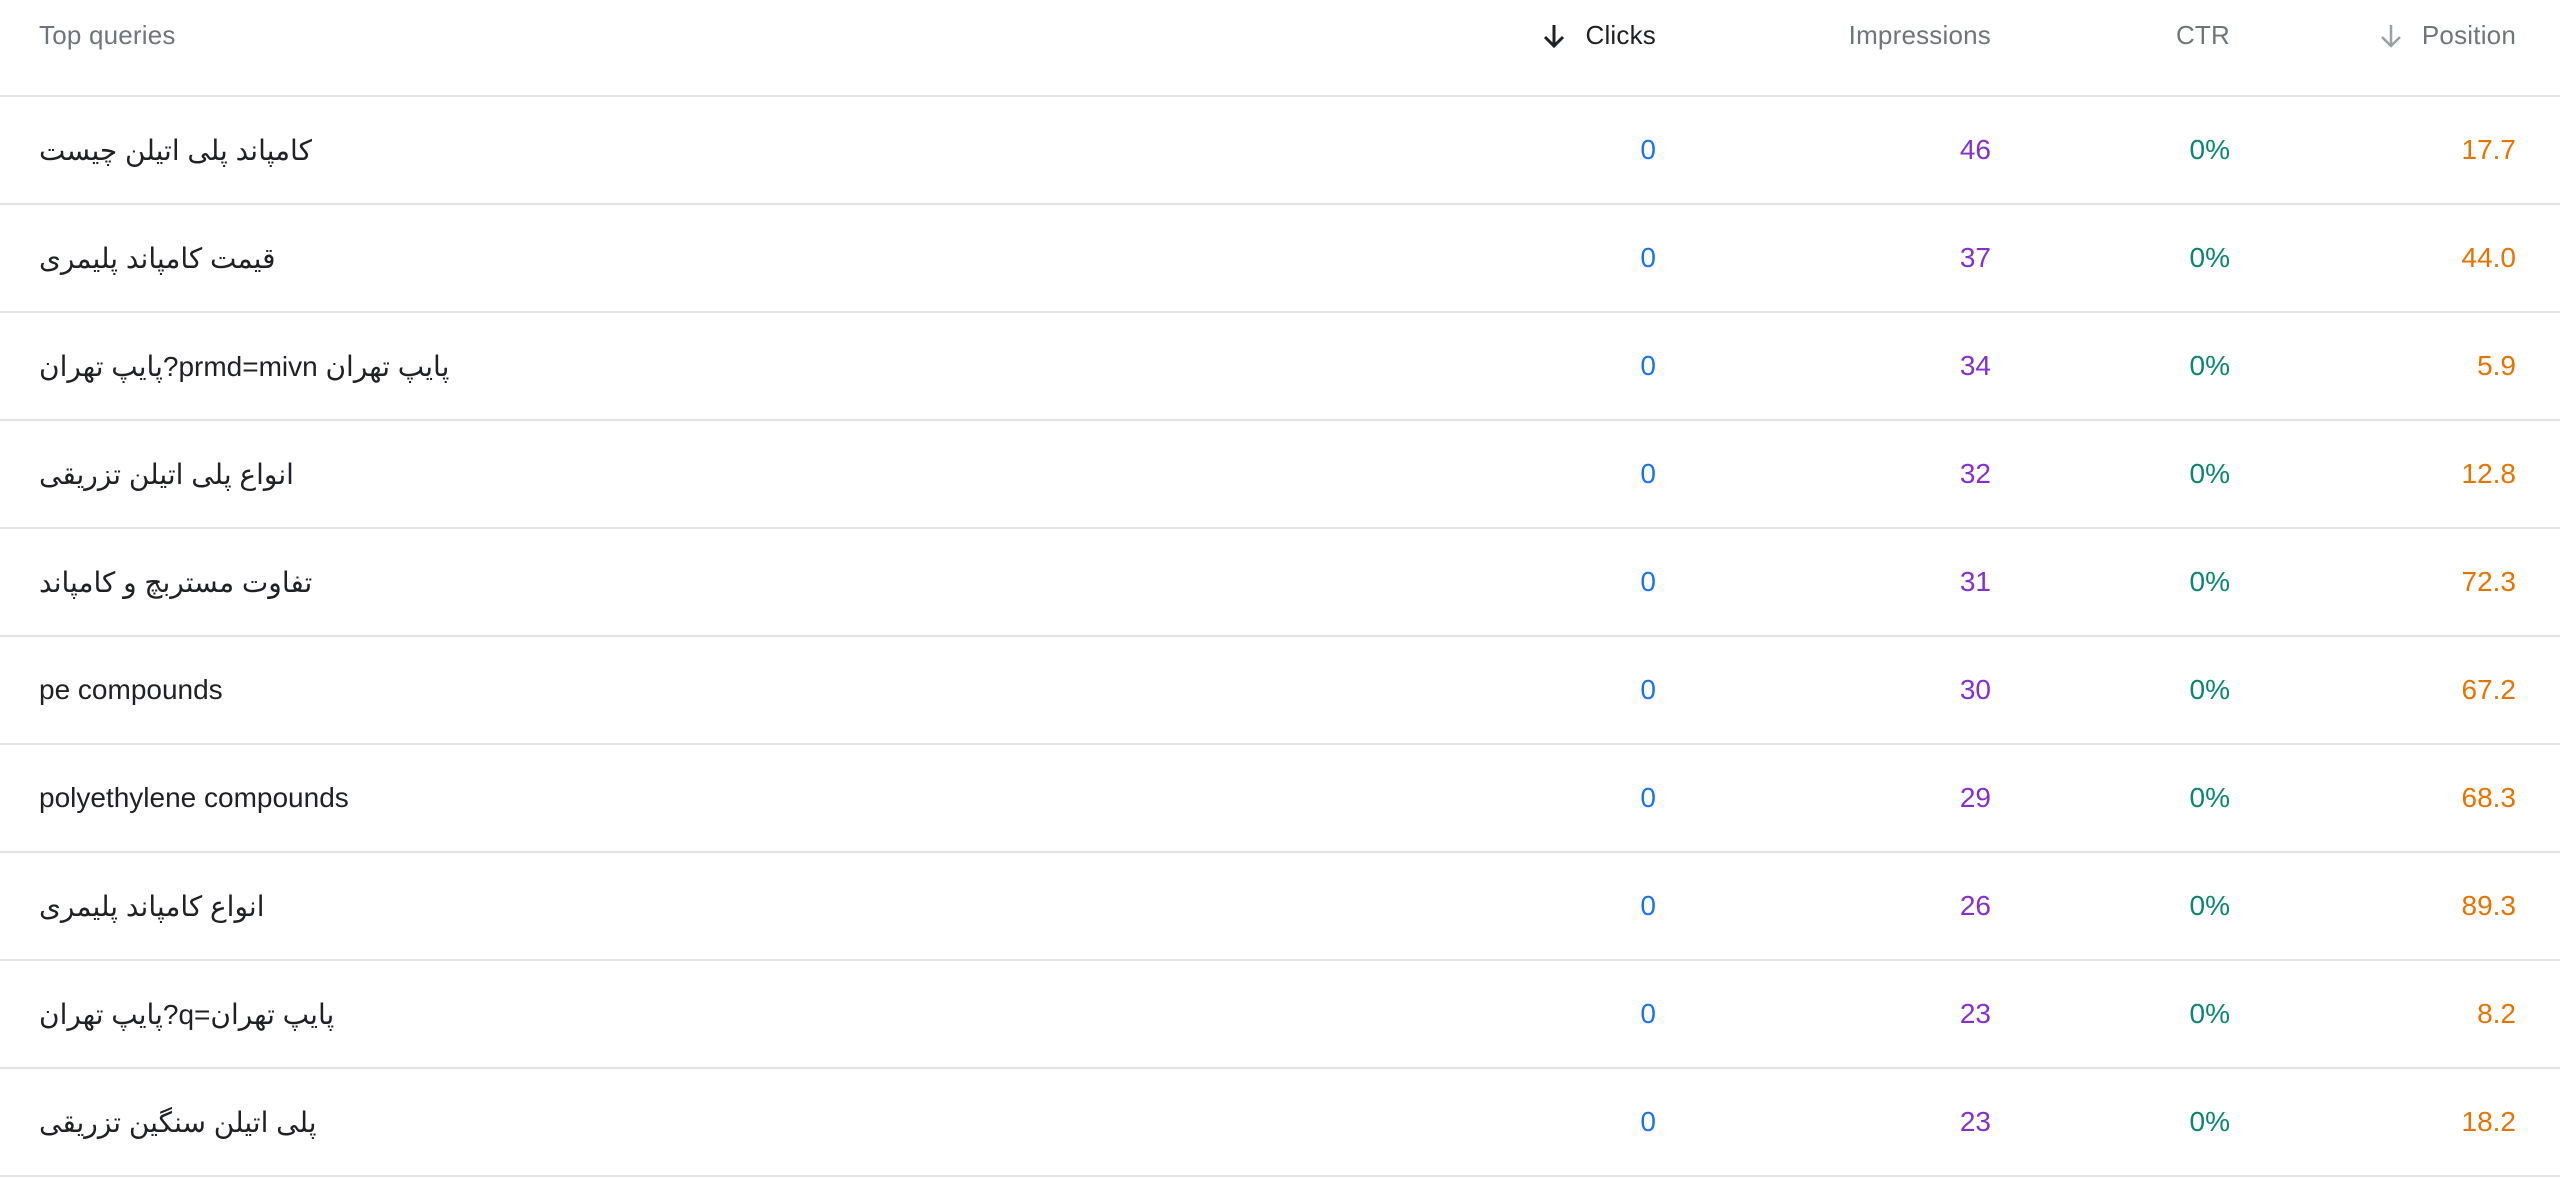 The height and width of the screenshot is (1178, 2560). I want to click on column-header-impressions: Impressions, so click(1920, 47).